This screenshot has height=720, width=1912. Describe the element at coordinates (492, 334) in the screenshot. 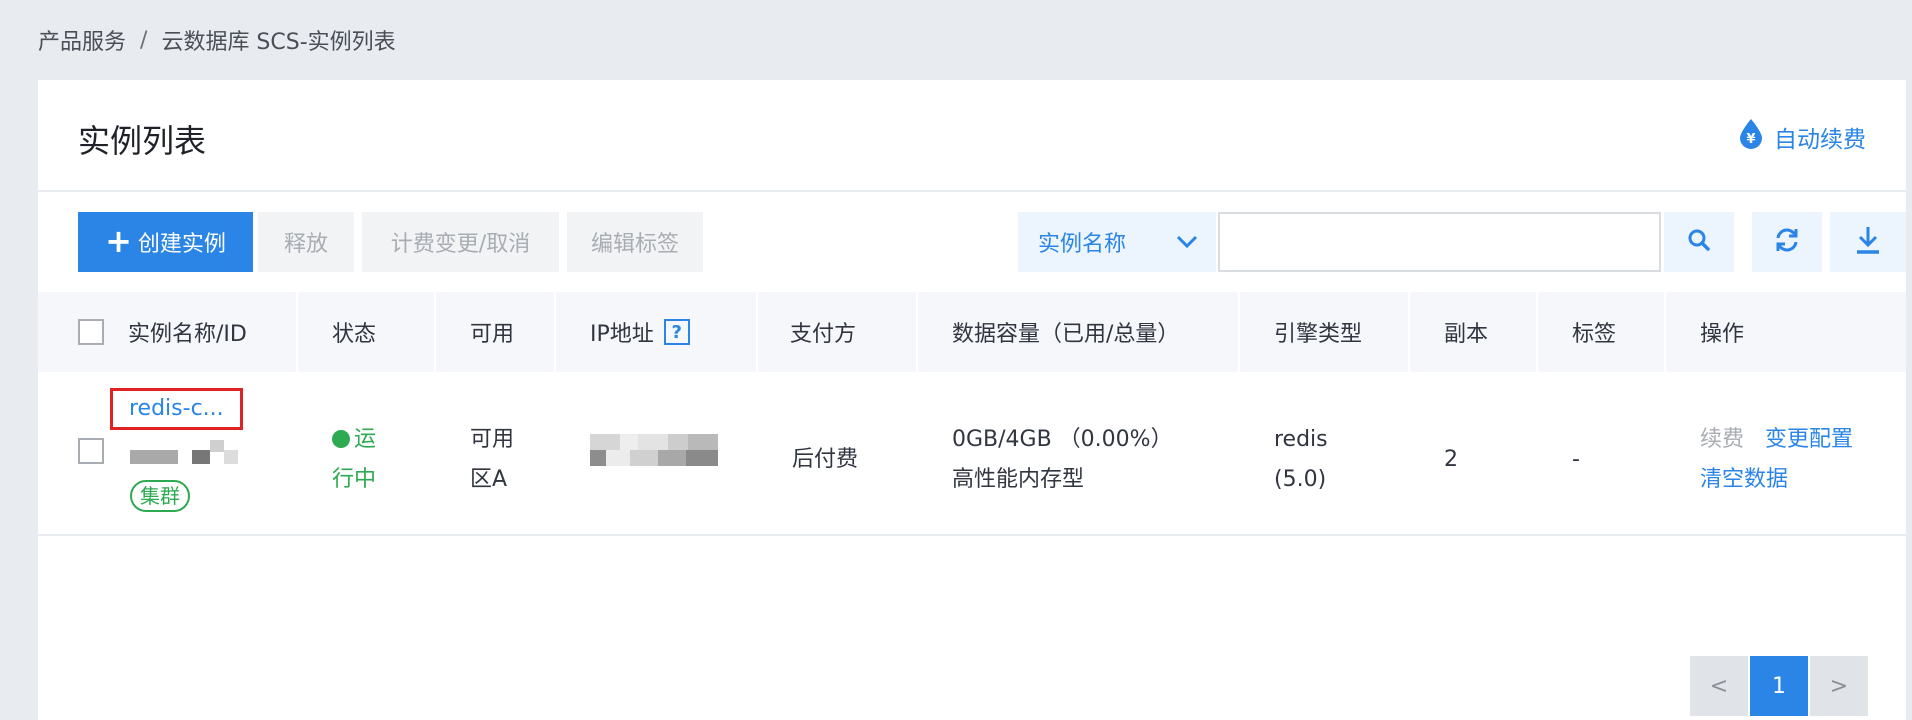

I see `column-label: 可用` at that location.